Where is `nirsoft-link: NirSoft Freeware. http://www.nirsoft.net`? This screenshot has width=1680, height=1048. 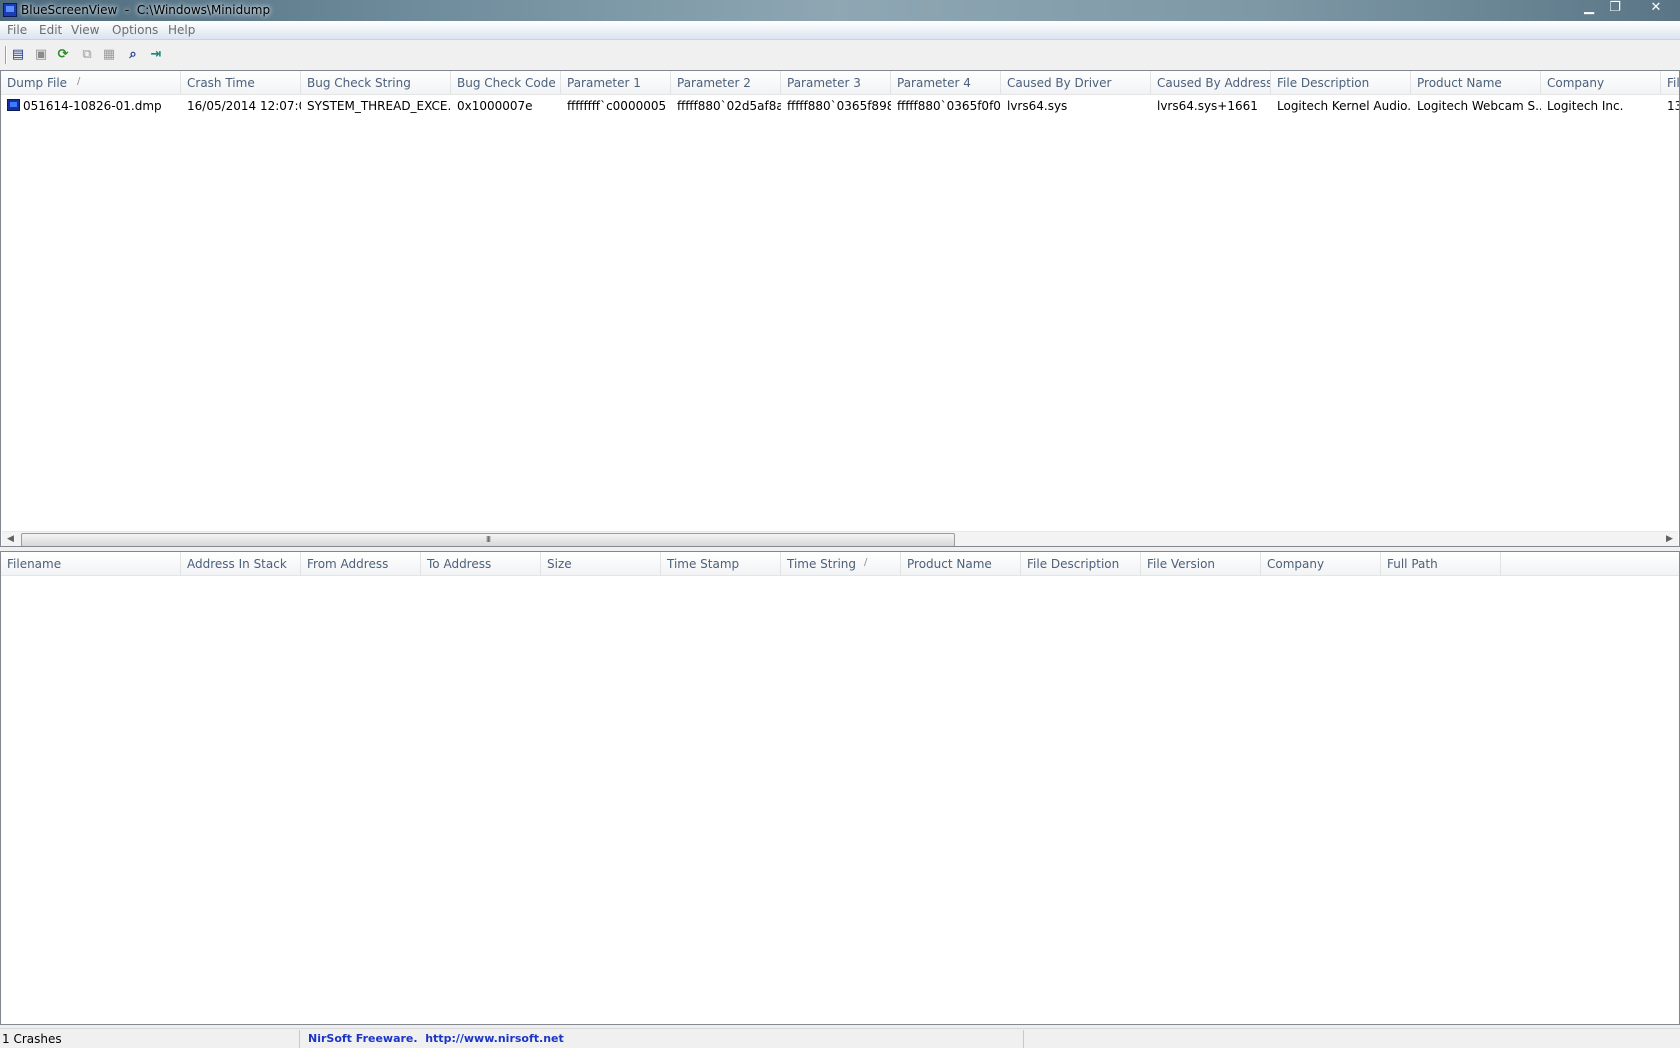 nirsoft-link: NirSoft Freeware. http://www.nirsoft.net is located at coordinates (662, 1039).